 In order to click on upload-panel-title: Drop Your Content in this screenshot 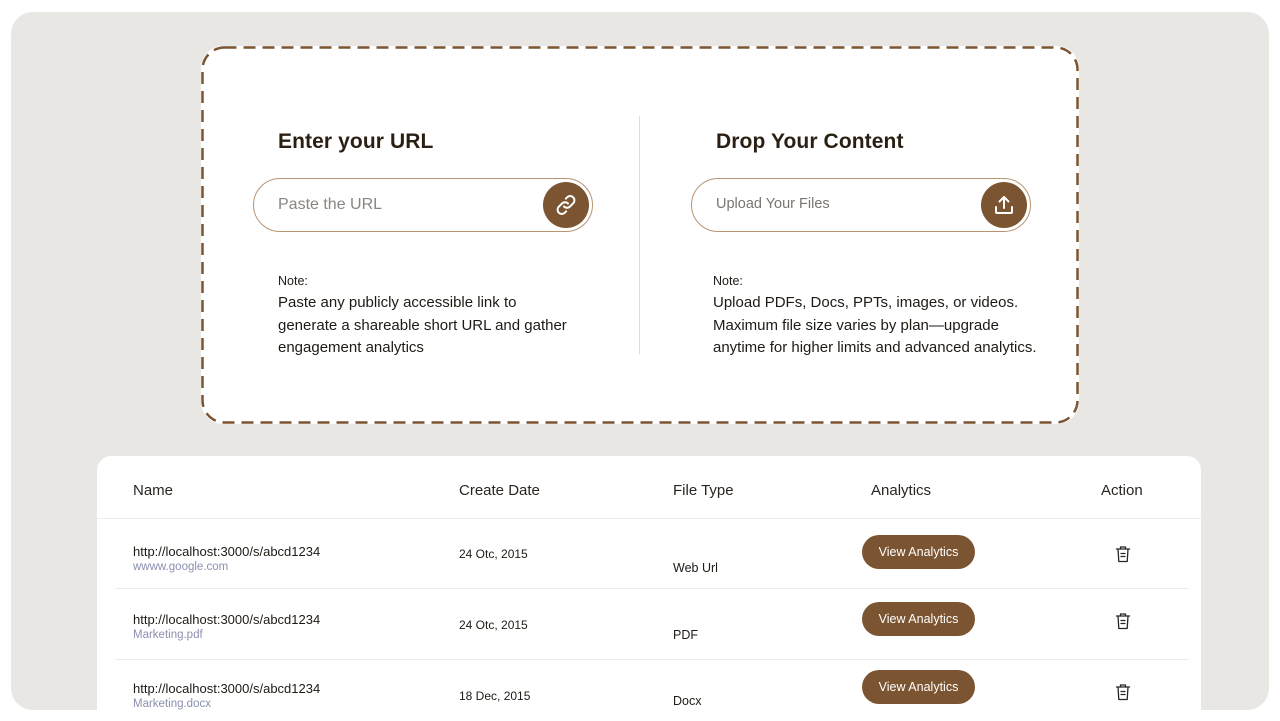, I will do `click(810, 141)`.